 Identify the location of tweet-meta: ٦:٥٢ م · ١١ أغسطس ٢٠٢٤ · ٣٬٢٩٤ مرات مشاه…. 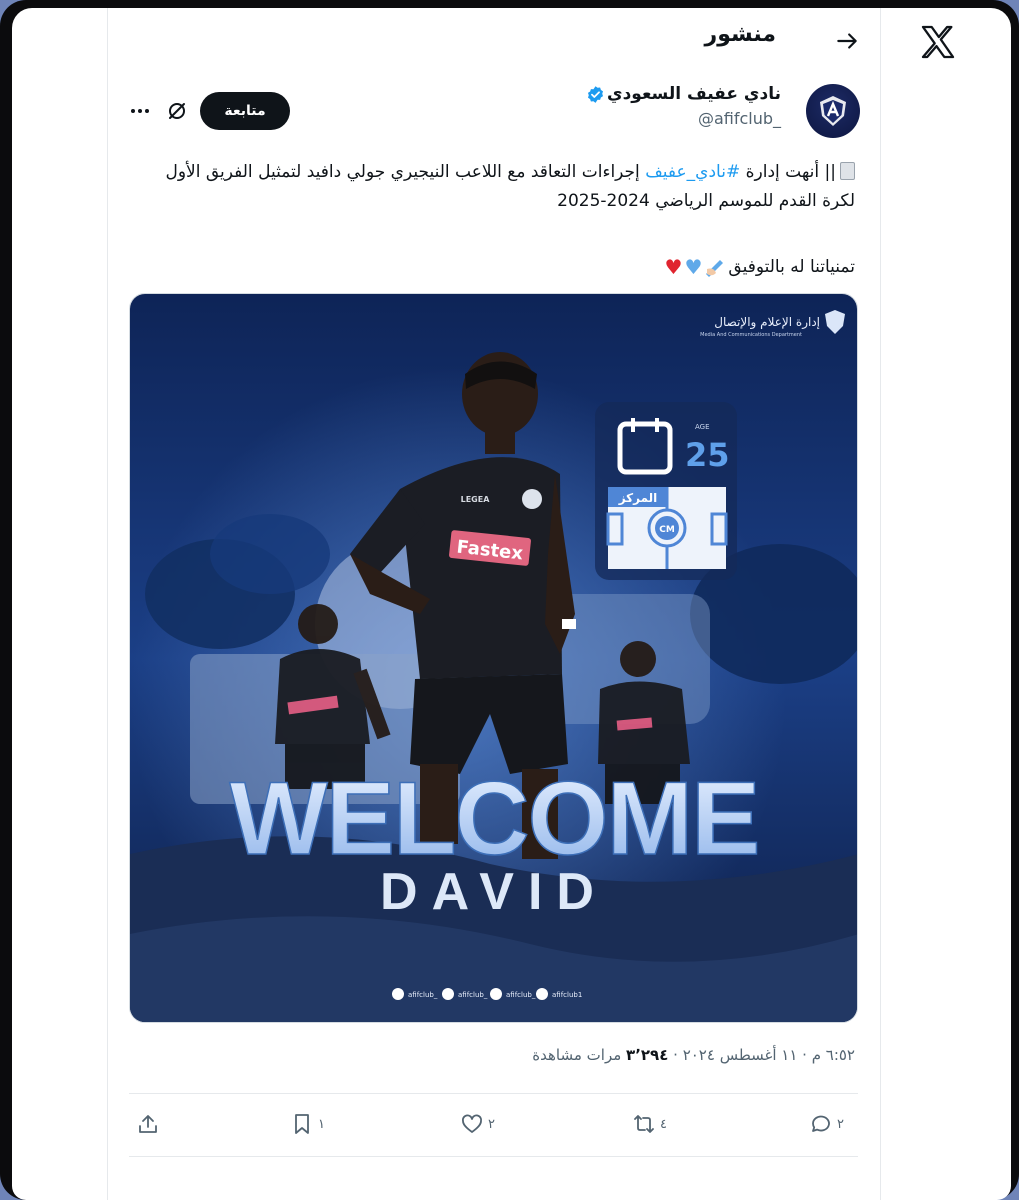
(693, 1055).